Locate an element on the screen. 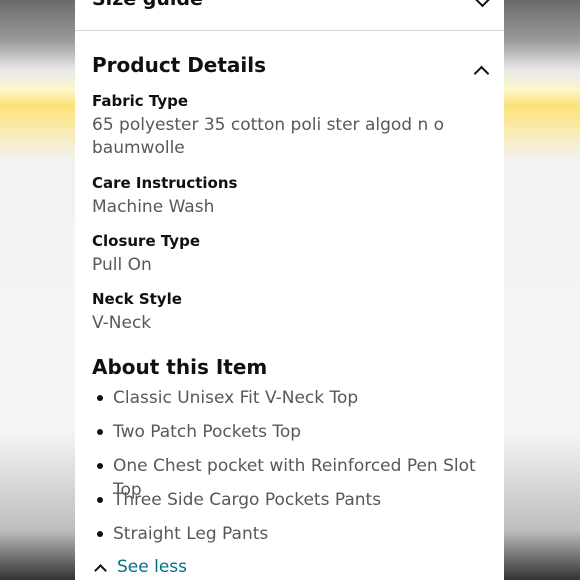 The width and height of the screenshot is (580, 580). list-item: Straight Leg Pants is located at coordinates (298, 539).